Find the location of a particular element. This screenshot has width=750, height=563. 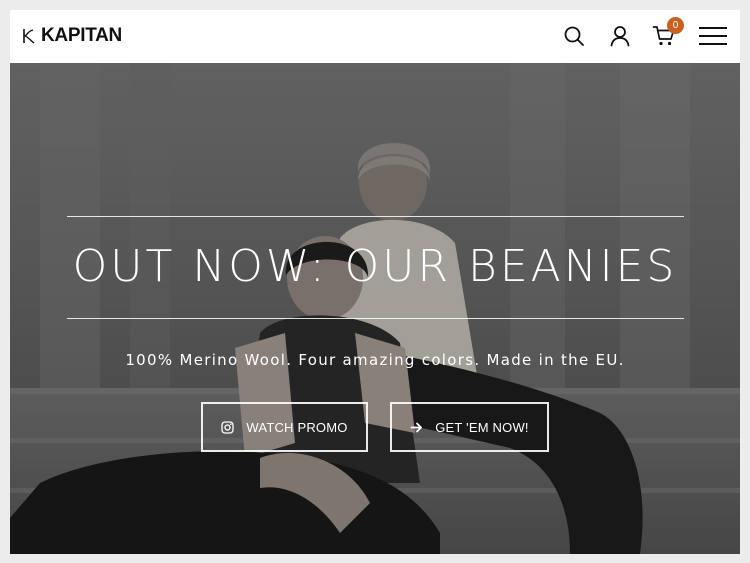

watch-promo-button: WATCH PROMO is located at coordinates (284, 427).